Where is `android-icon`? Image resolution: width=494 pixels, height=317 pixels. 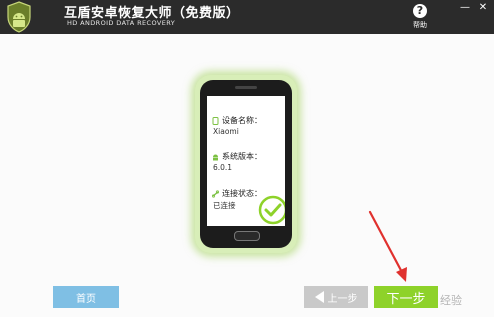 android-icon is located at coordinates (215, 157).